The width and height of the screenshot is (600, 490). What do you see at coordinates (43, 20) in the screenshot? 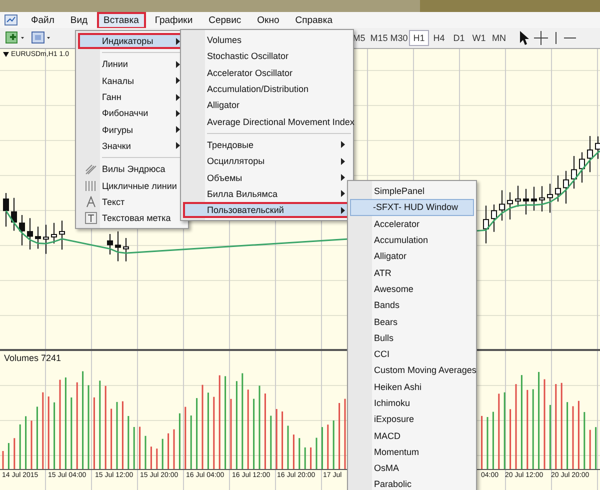
I see `menu-bar-item: Файл` at bounding box center [43, 20].